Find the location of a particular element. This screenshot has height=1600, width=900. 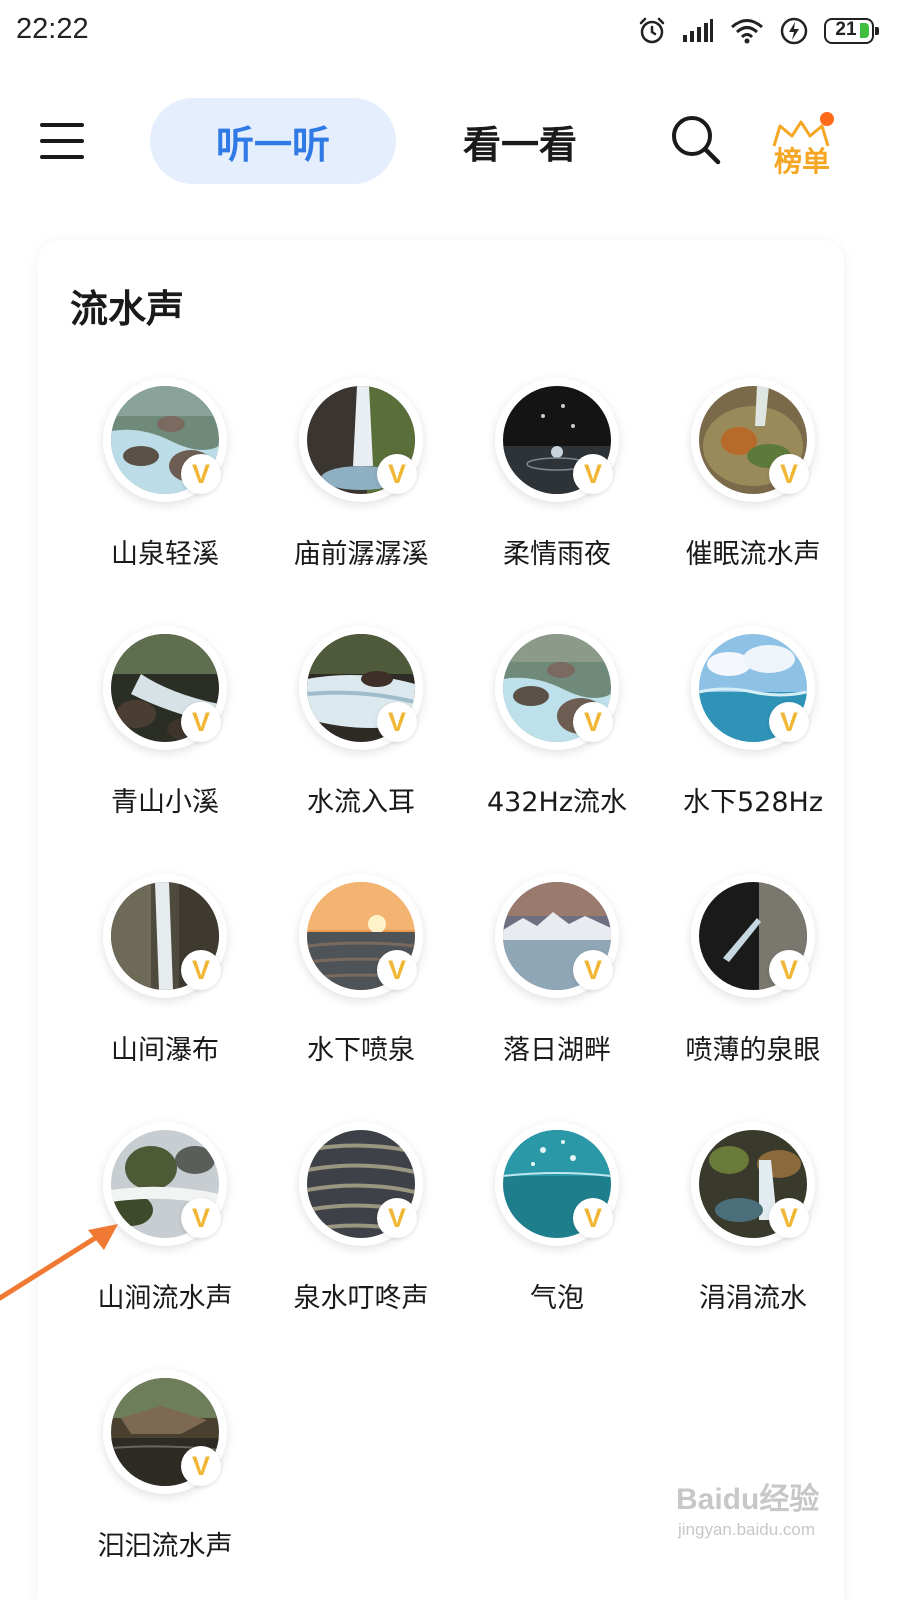

sound-item: V 汩汩流水声 is located at coordinates (156, 1397).